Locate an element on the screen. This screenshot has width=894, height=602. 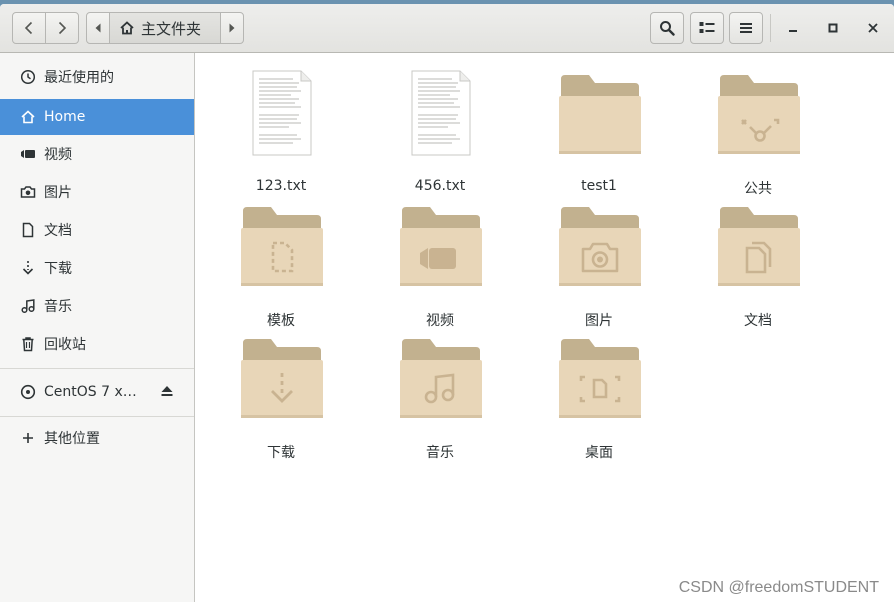
sidebar-item-other-locations: 其他位置 is located at coordinates (97, 438).